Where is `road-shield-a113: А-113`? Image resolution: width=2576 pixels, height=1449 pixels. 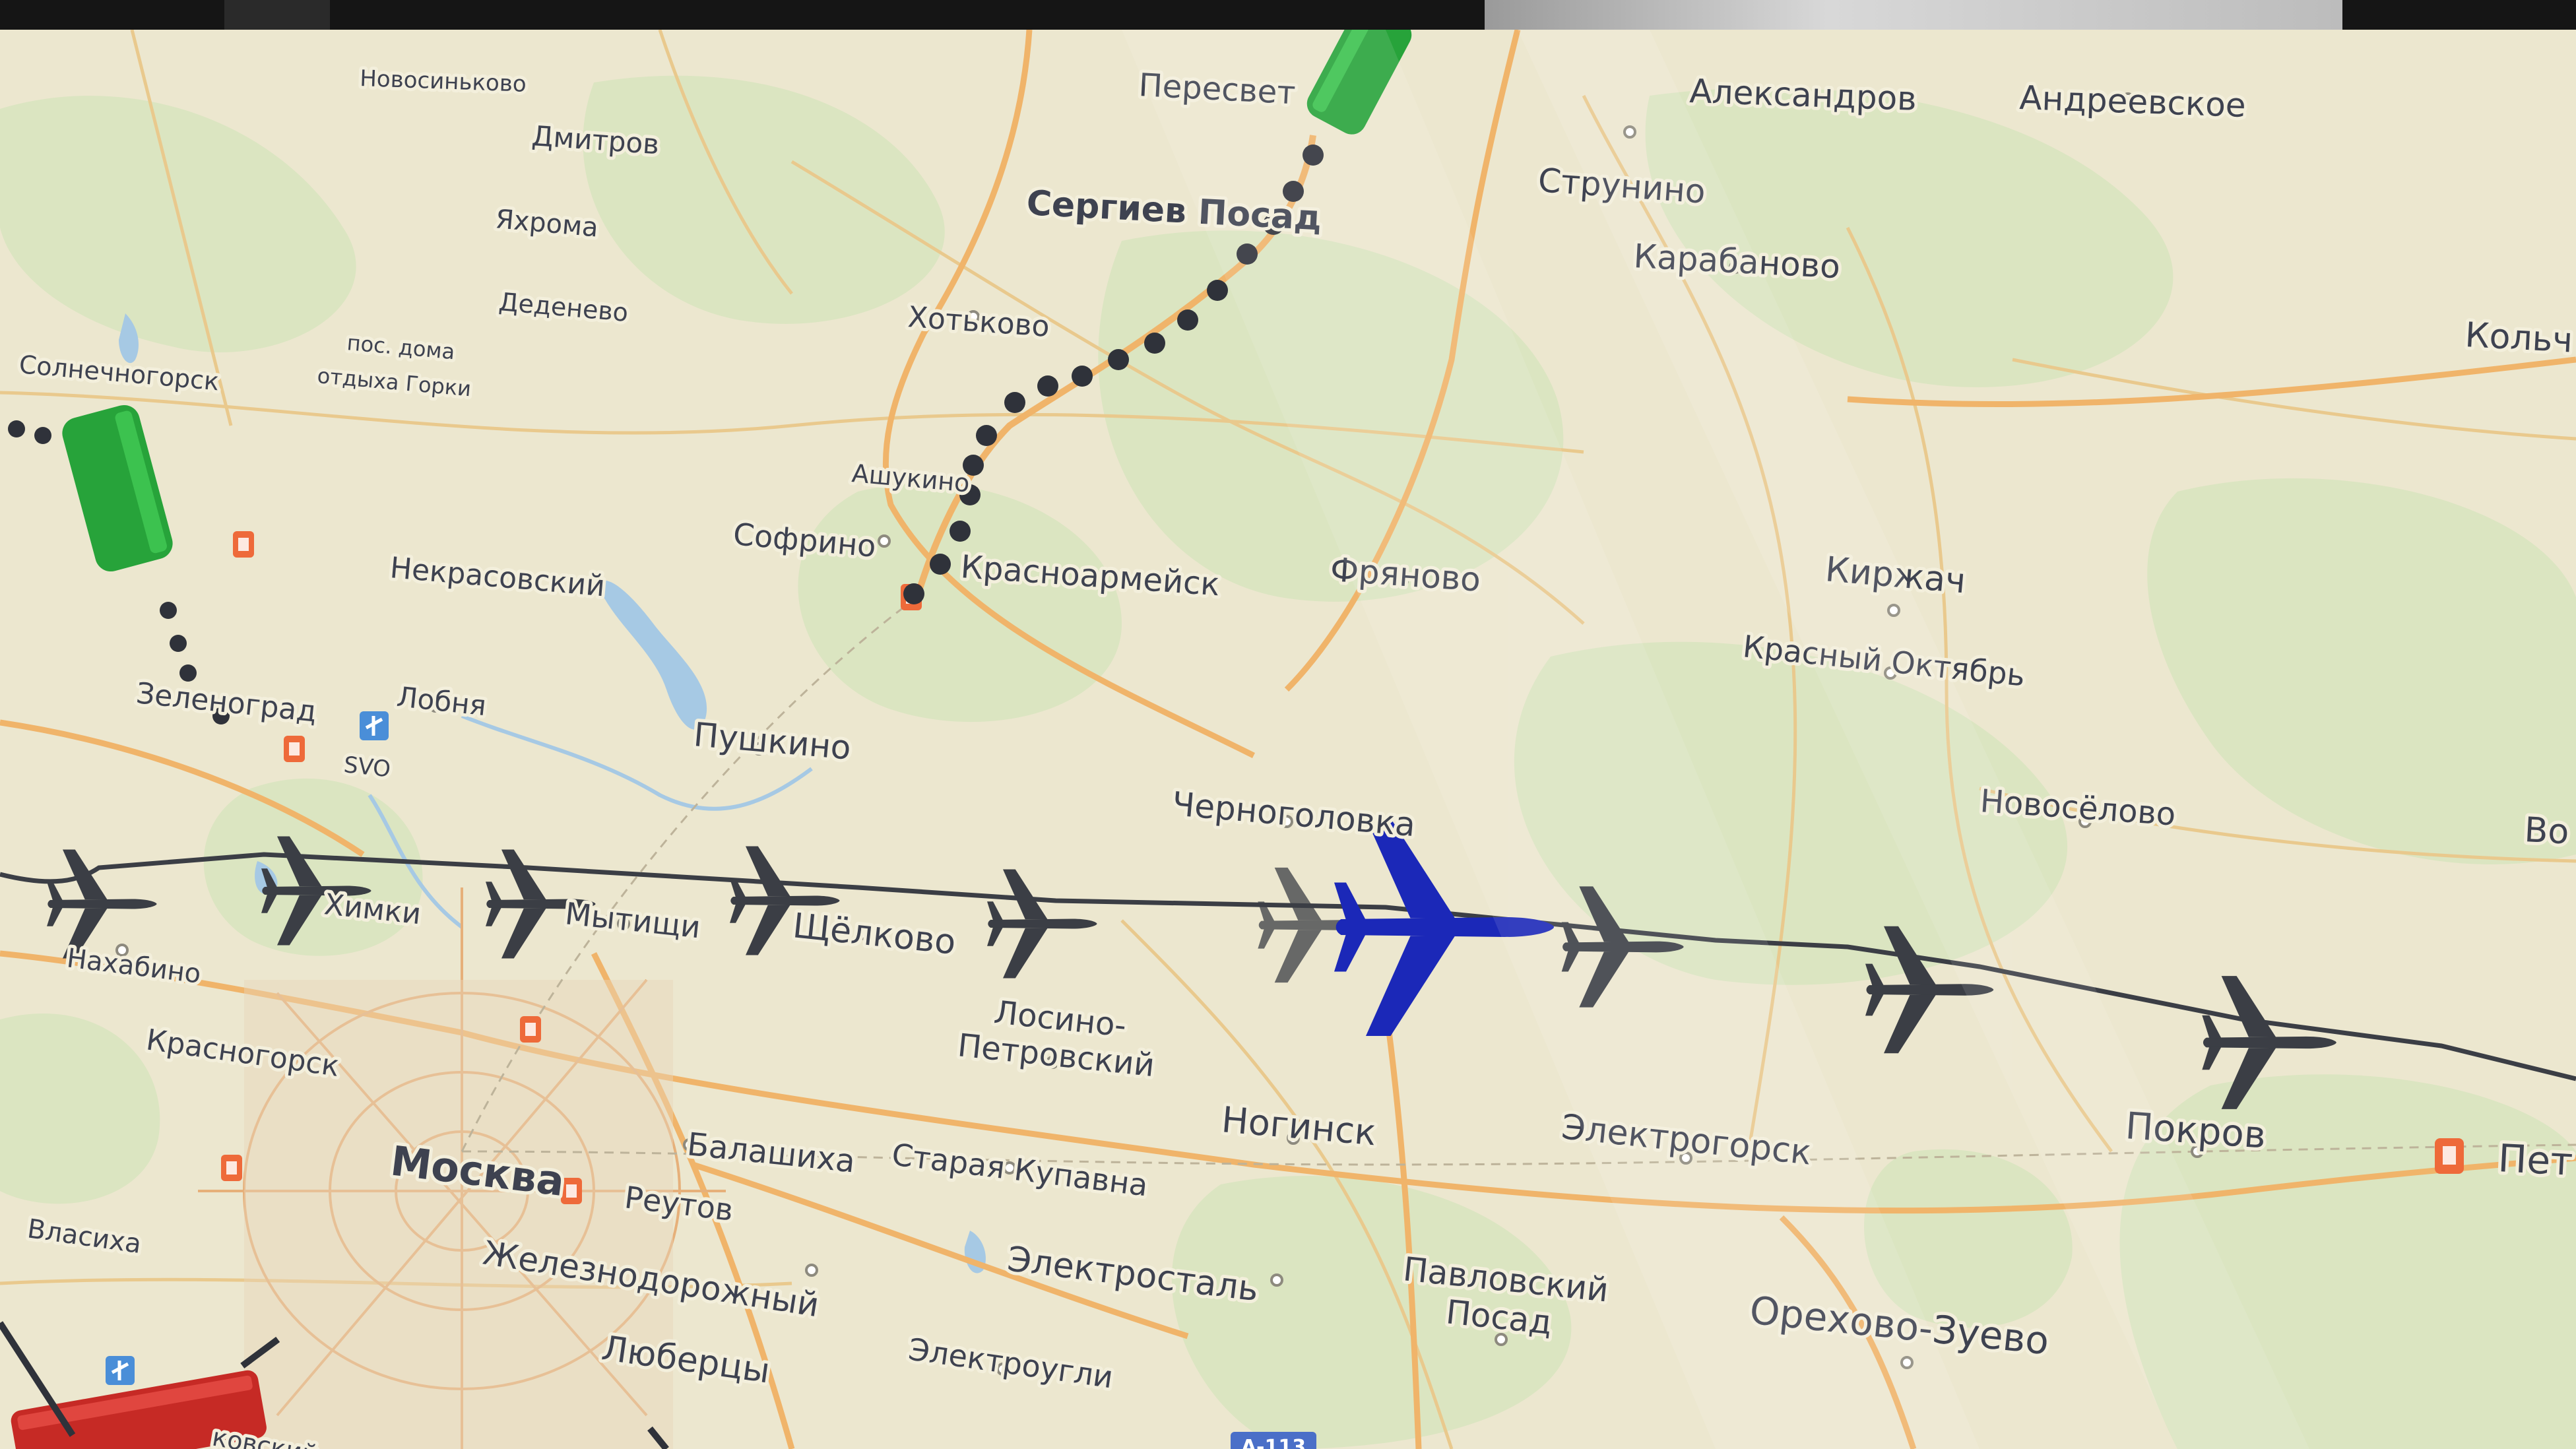
road-shield-a113: А-113 is located at coordinates (1273, 1440).